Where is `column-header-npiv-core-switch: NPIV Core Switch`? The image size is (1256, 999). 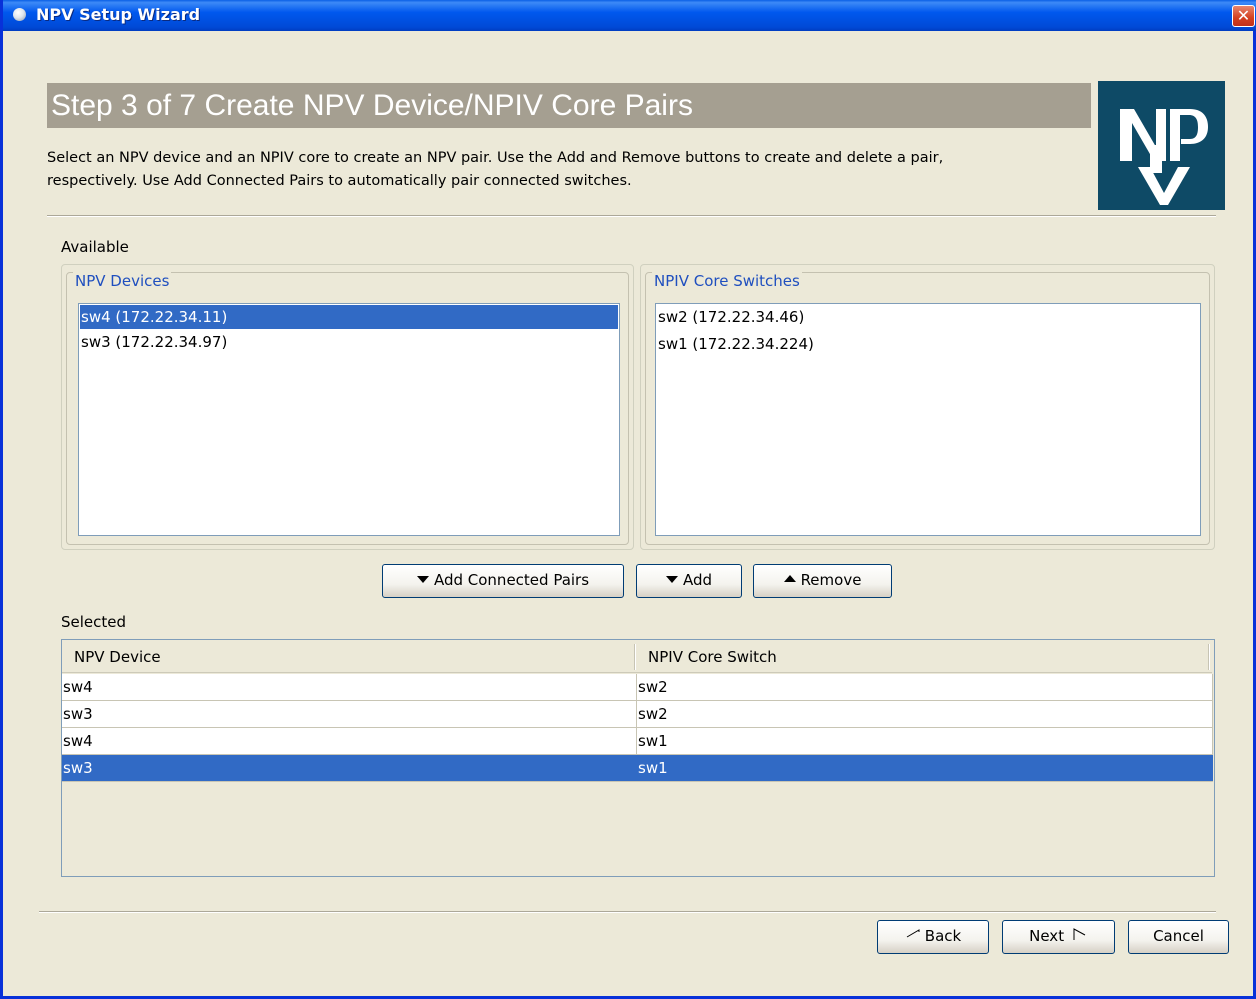 column-header-npiv-core-switch: NPIV Core Switch is located at coordinates (923, 656).